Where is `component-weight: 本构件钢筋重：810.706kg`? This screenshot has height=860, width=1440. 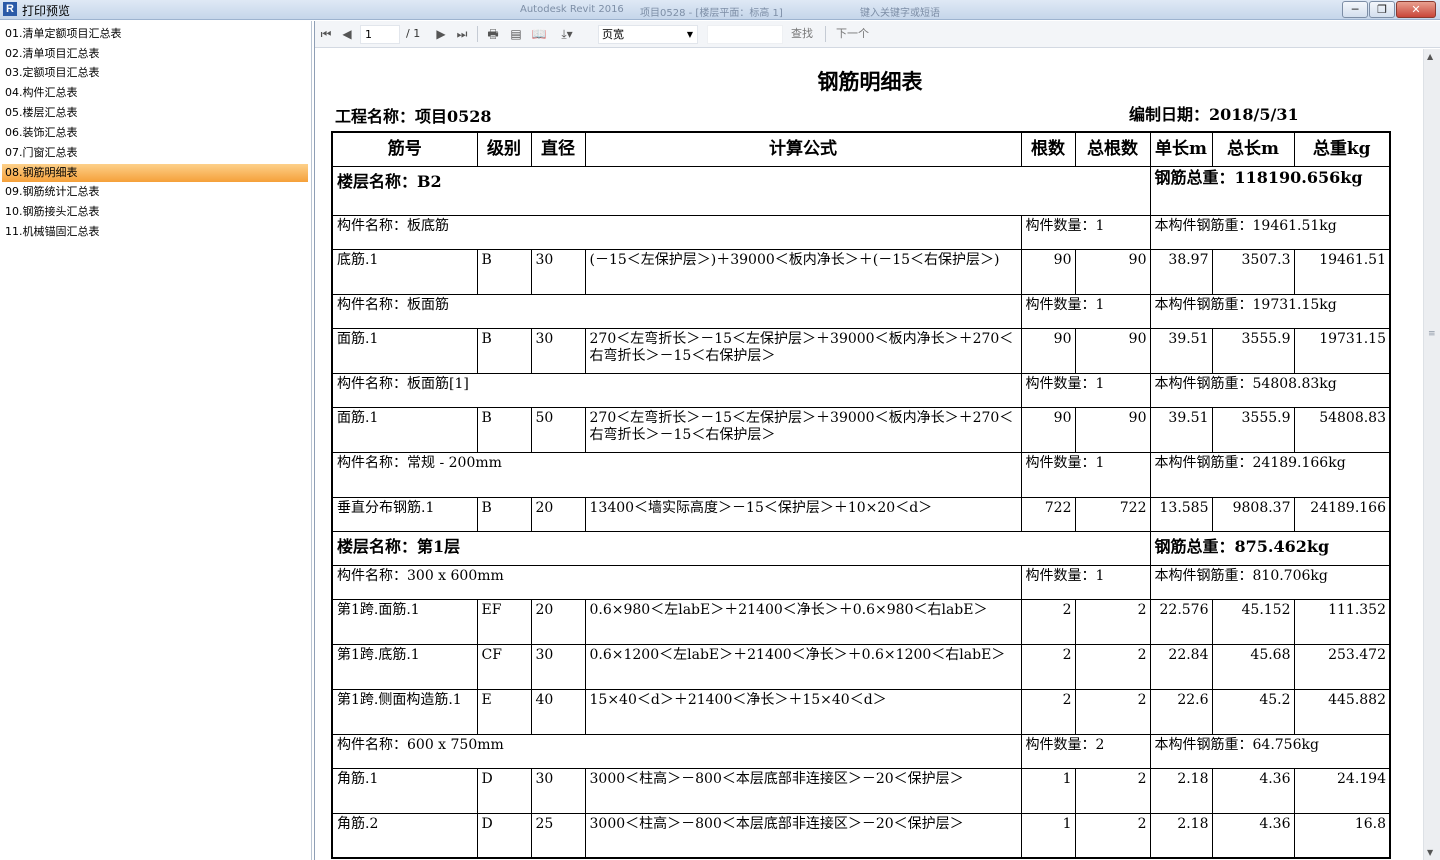 component-weight: 本构件钢筋重：810.706kg is located at coordinates (1270, 582).